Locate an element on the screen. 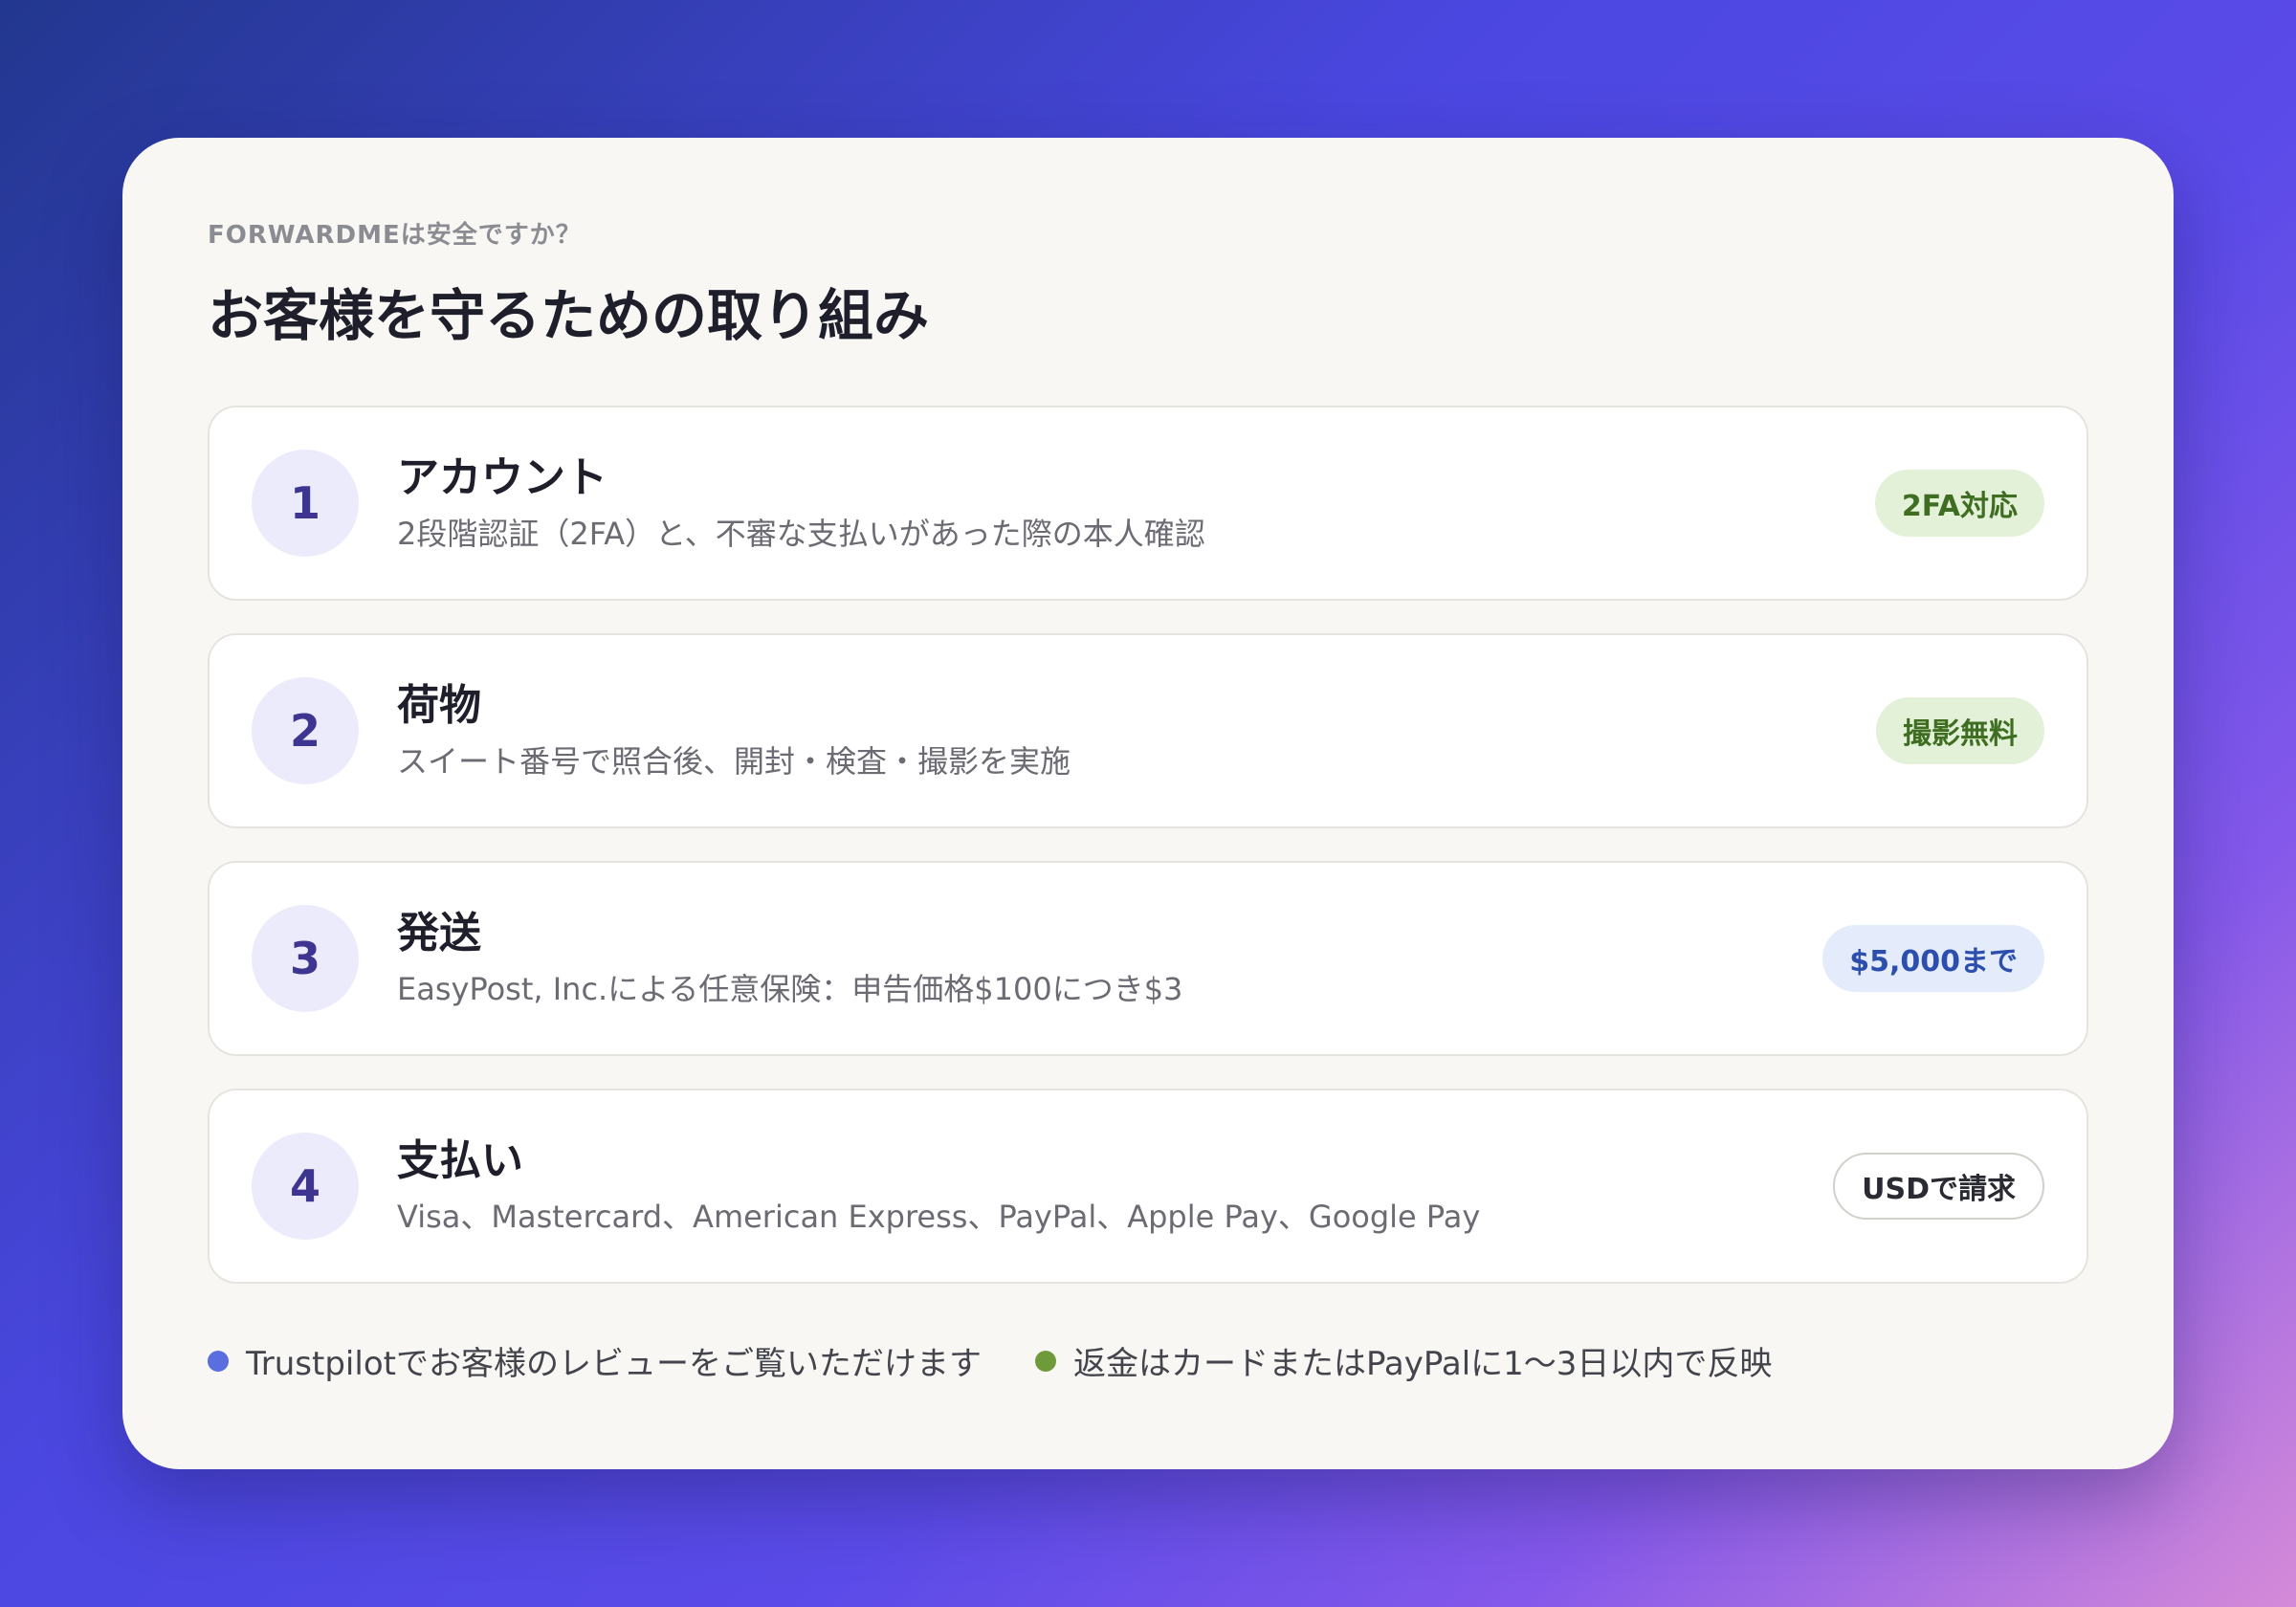 The height and width of the screenshot is (1607, 2296). item-text: 荷物 スイート番号で照合後、開封・検査・撮影を実施 is located at coordinates (1137, 730).